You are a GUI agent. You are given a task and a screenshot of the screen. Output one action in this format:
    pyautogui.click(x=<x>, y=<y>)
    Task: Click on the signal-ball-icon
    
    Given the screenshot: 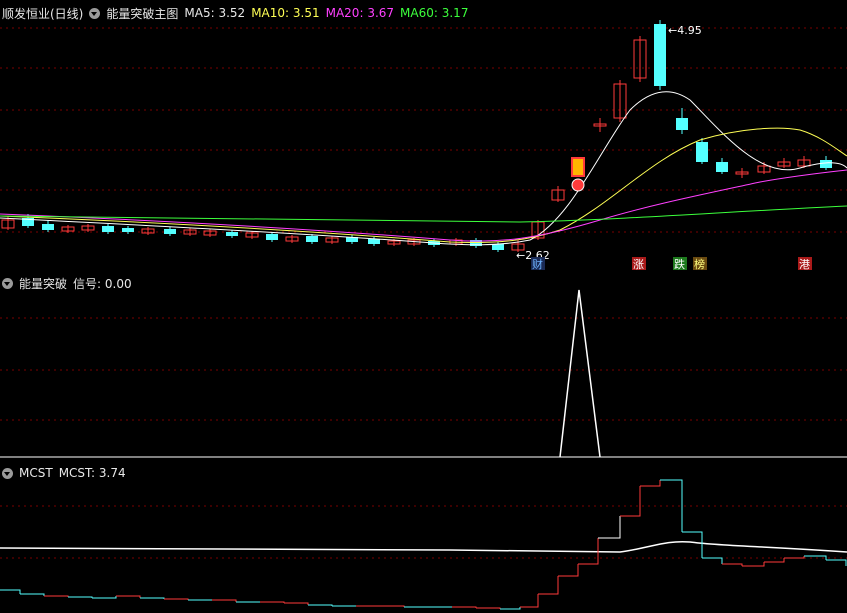 What is the action you would take?
    pyautogui.click(x=578, y=185)
    